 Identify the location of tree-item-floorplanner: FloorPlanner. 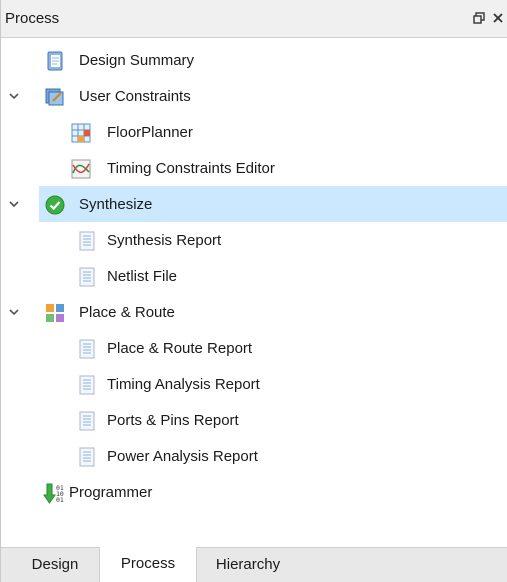
(254, 132).